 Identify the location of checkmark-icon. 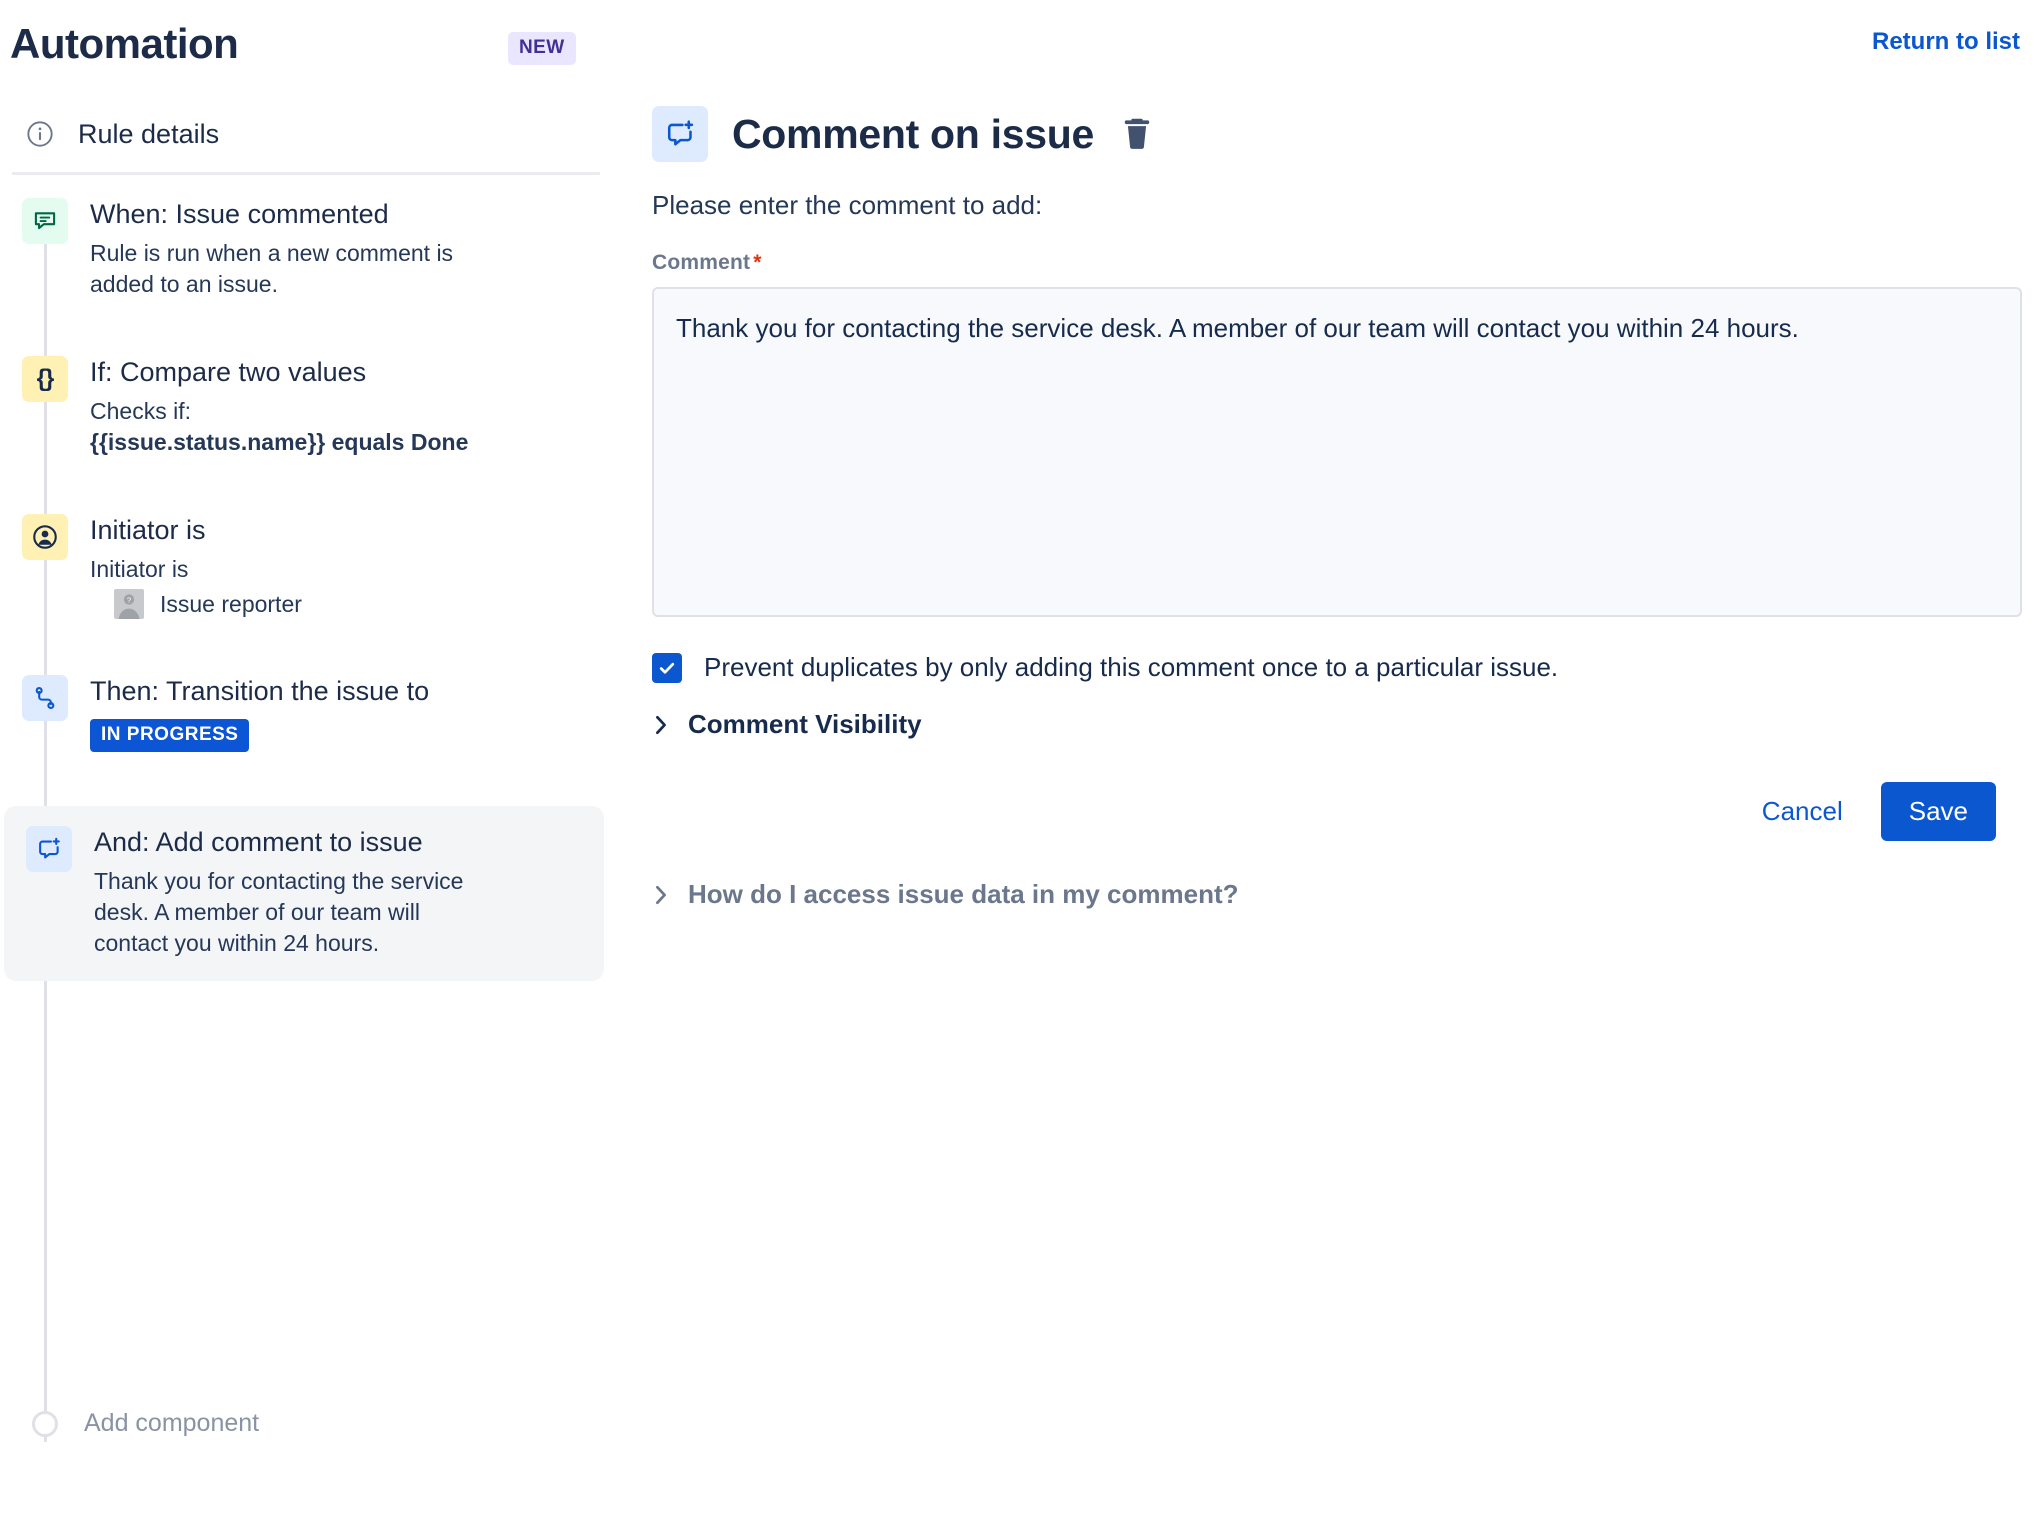
(667, 668).